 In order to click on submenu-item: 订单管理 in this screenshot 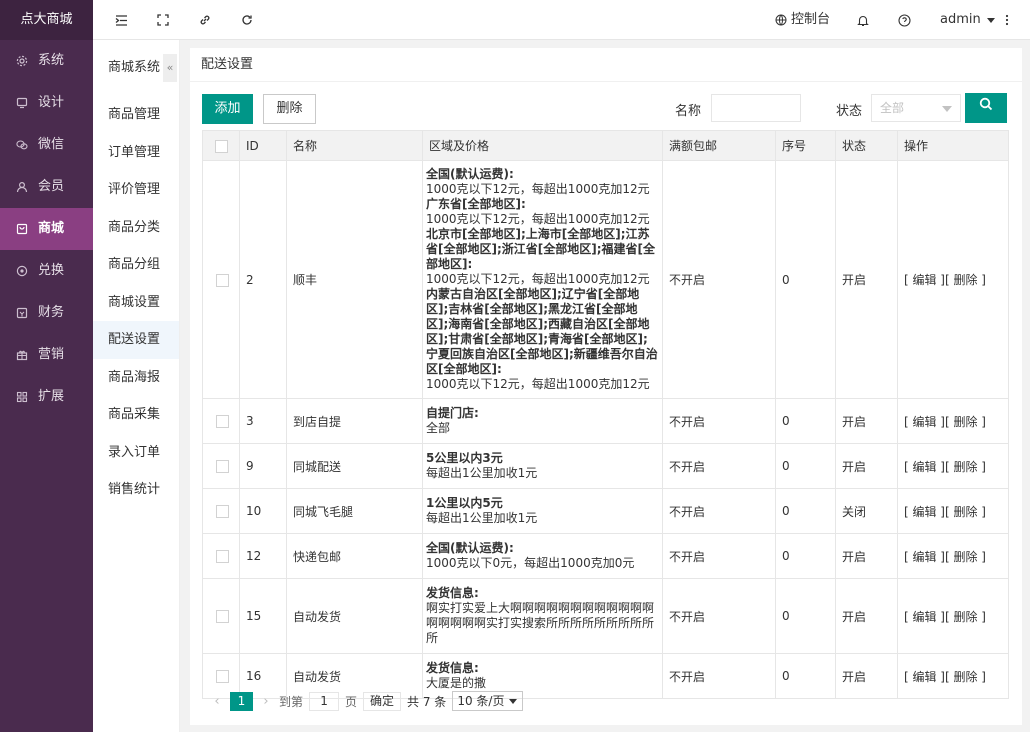, I will do `click(136, 153)`.